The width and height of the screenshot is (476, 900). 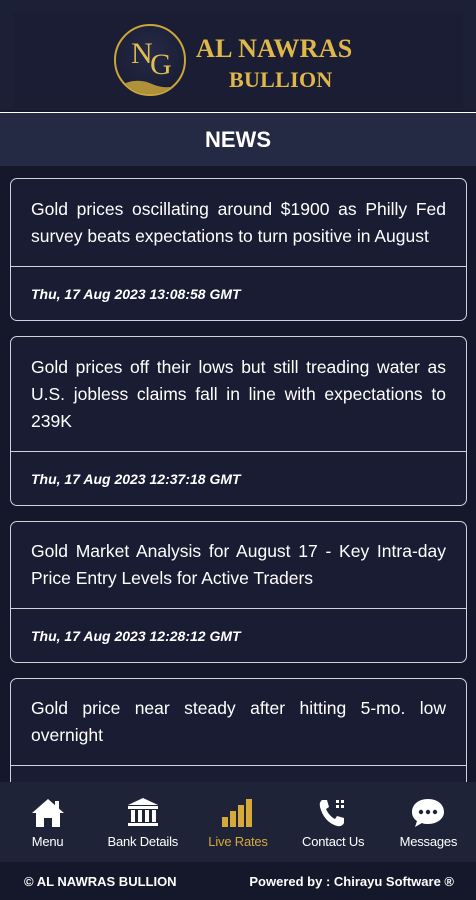 What do you see at coordinates (428, 841) in the screenshot?
I see `nav-messages-label: Messages` at bounding box center [428, 841].